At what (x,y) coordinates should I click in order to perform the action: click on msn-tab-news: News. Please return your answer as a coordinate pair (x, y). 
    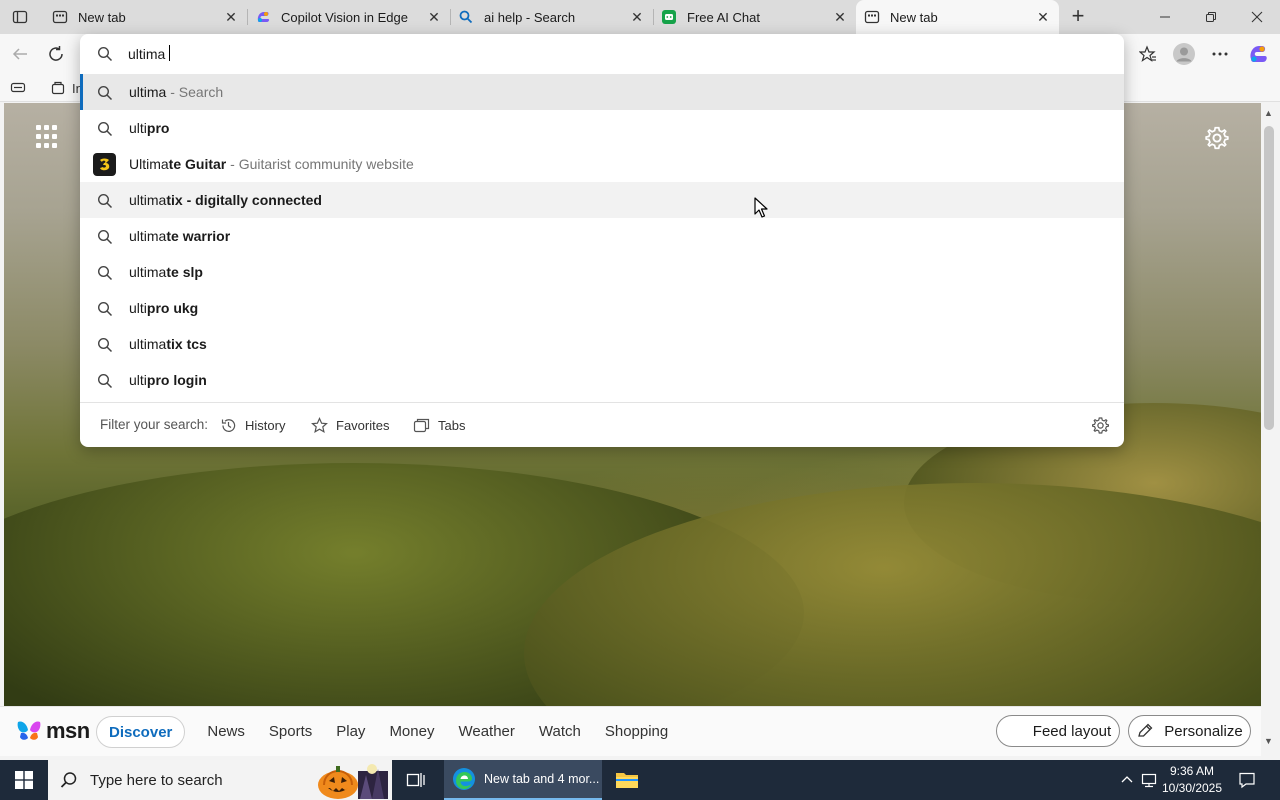
    Looking at the image, I should click on (226, 732).